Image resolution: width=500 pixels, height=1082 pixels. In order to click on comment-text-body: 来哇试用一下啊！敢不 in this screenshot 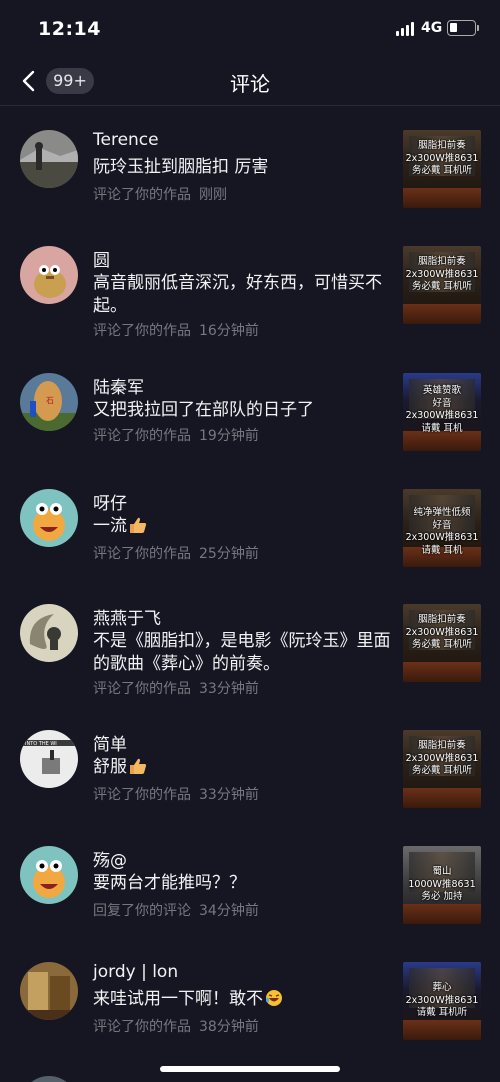, I will do `click(178, 999)`.